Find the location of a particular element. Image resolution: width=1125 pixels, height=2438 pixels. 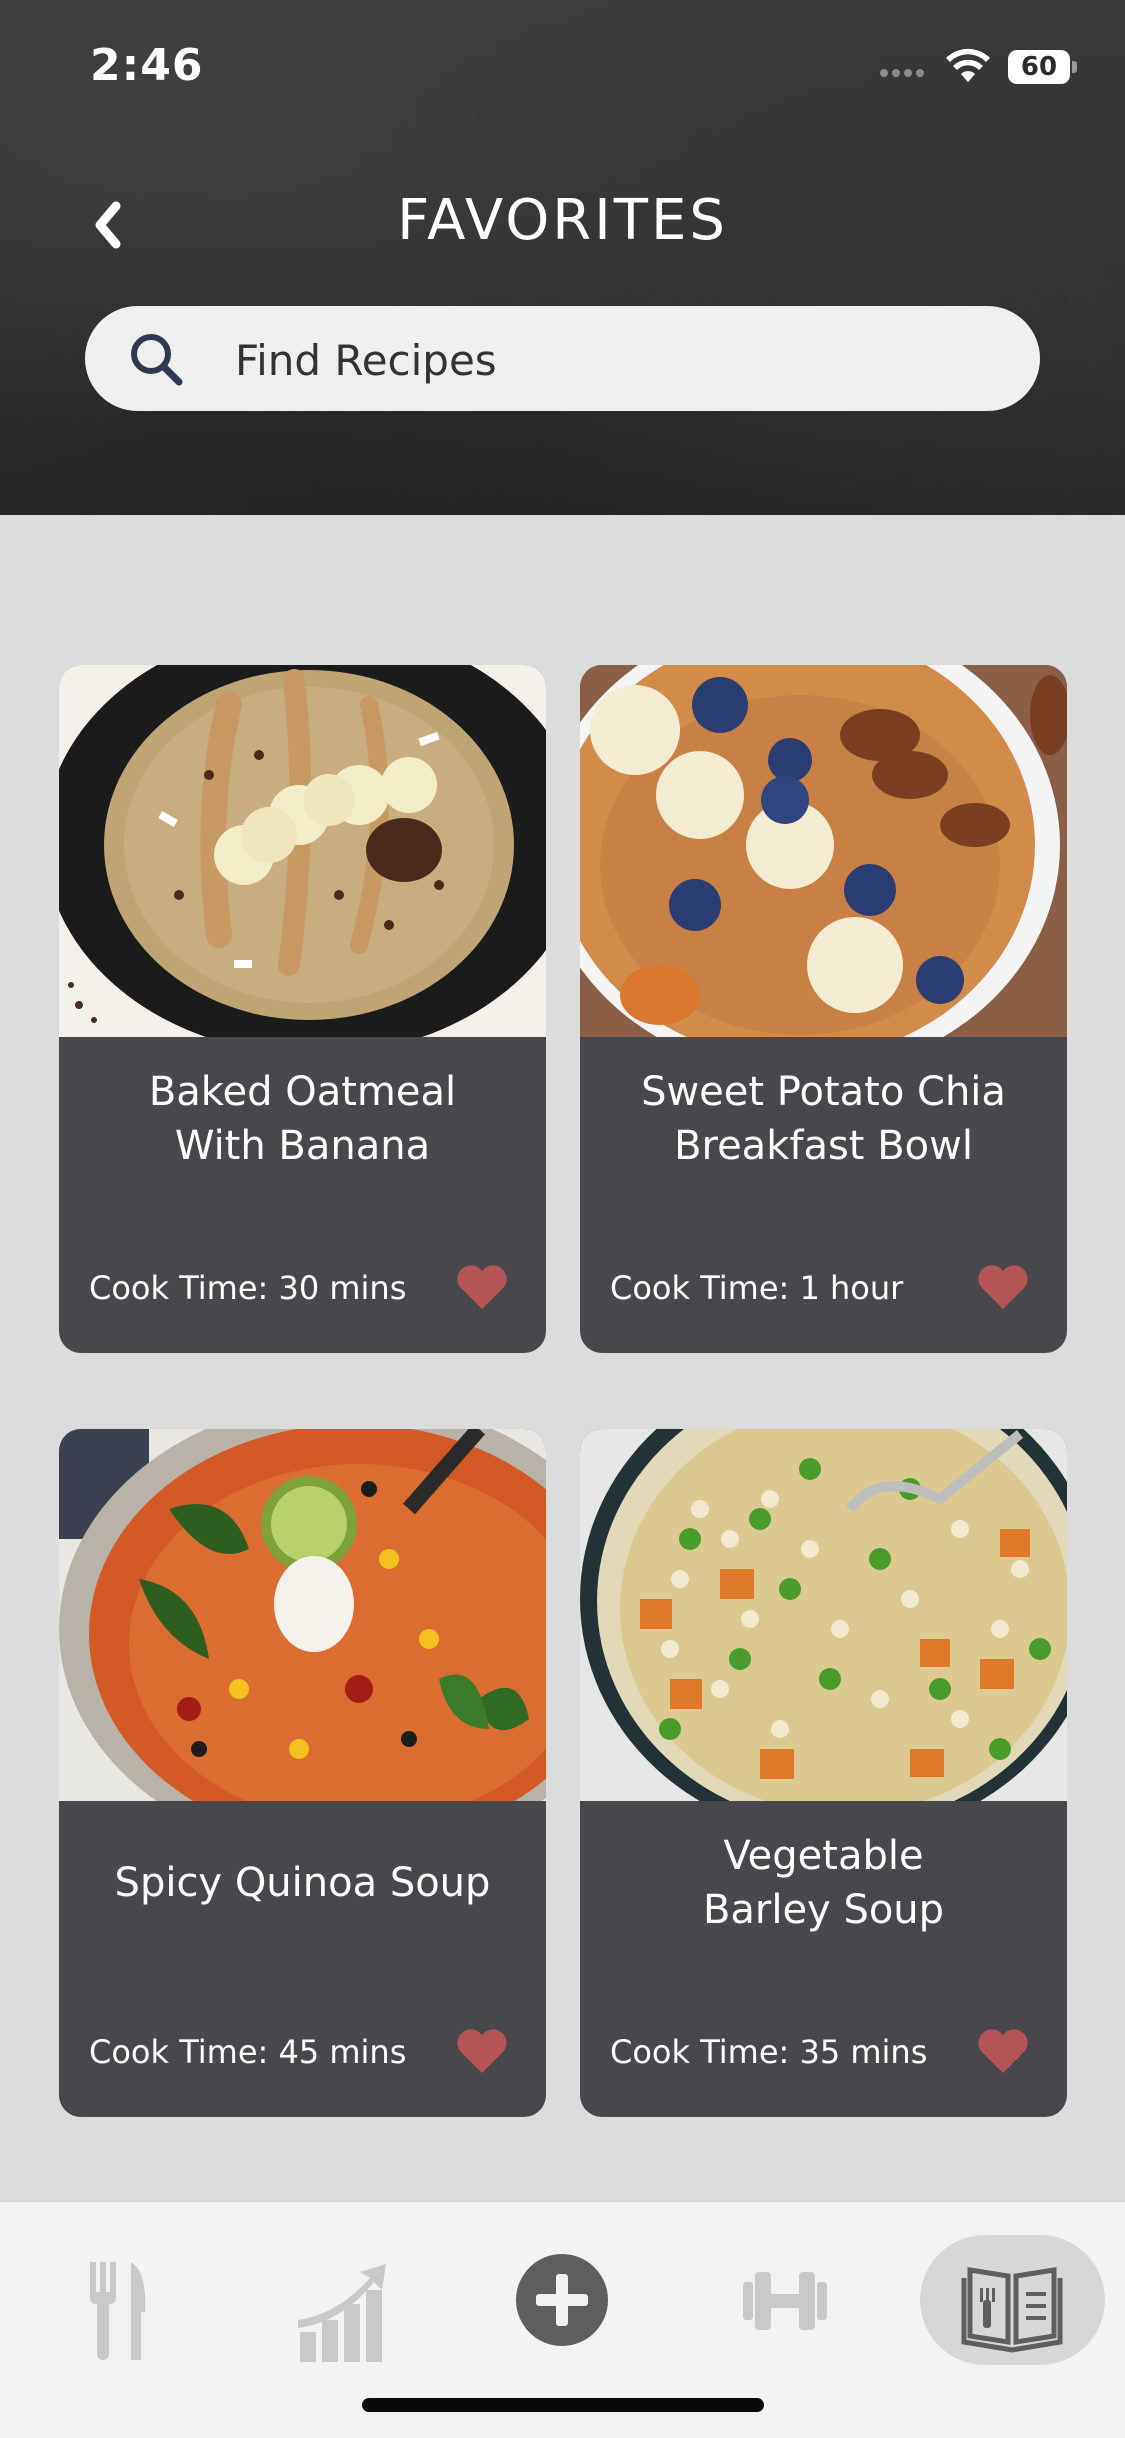

recipe-card-body: Vegetable Barley Soup Cook Time: 35 mins is located at coordinates (823, 1959).